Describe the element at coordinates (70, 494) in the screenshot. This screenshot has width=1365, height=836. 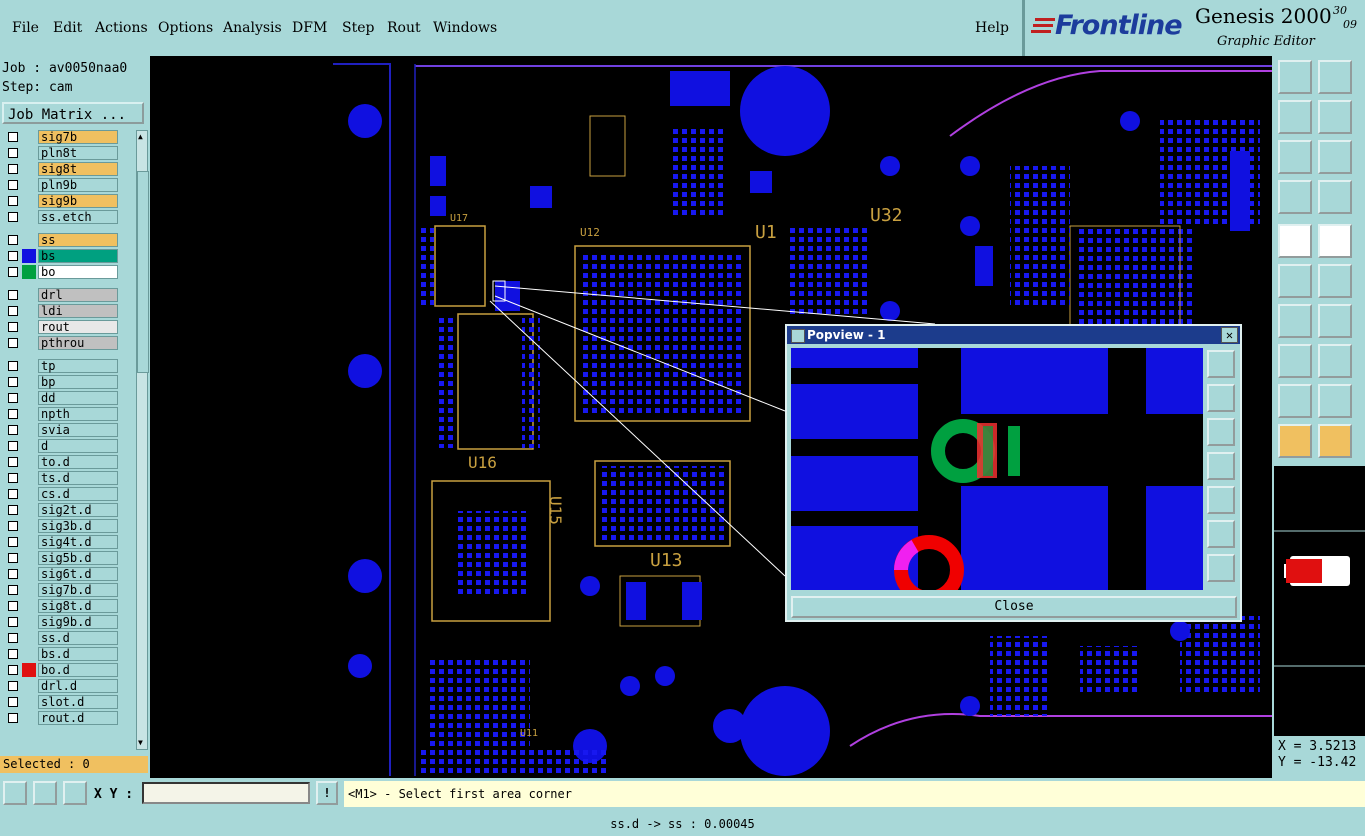
I see `layer-row: cs.d` at that location.